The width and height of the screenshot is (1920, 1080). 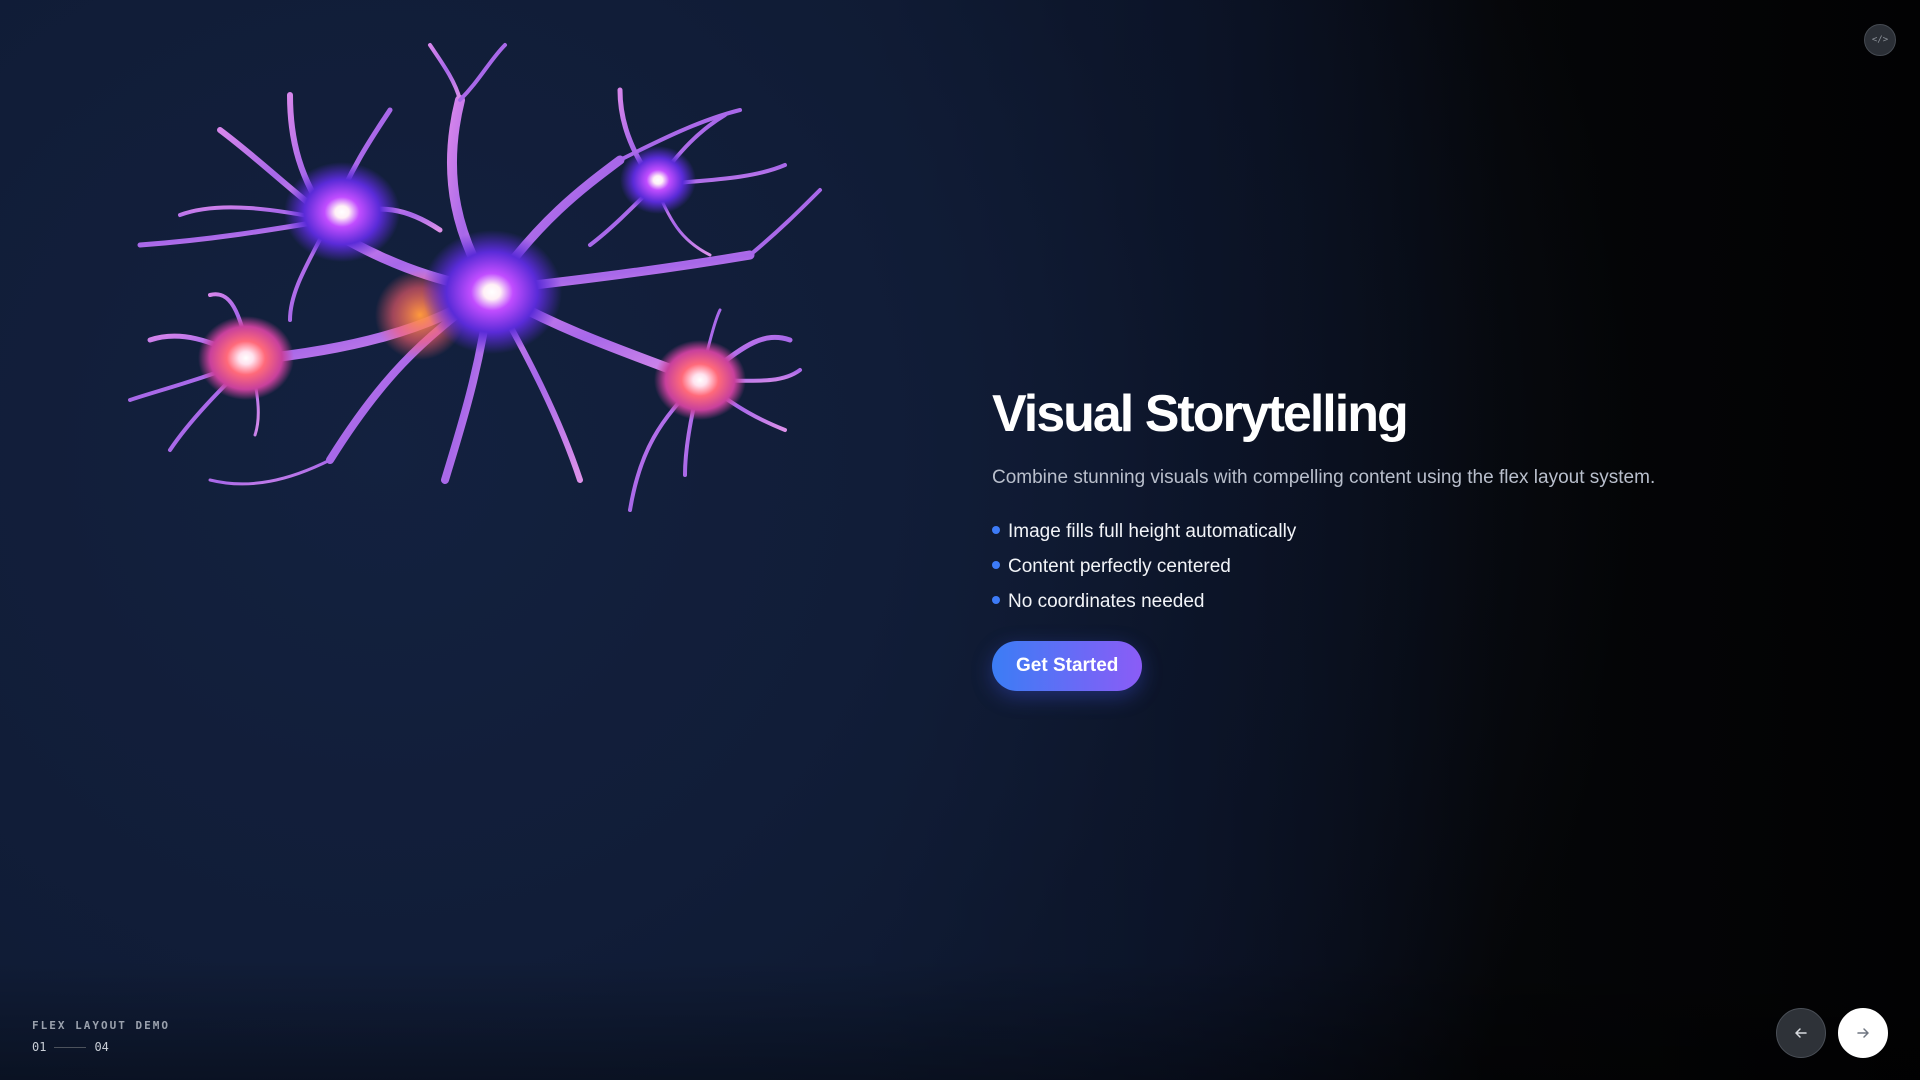 What do you see at coordinates (1832, 1033) in the screenshot?
I see `slide-navigation` at bounding box center [1832, 1033].